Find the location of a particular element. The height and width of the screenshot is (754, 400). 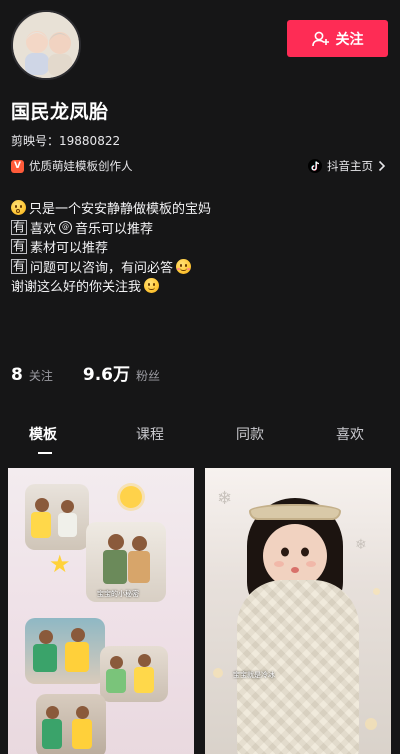

bio-line-5: 谢谢这么好的你关注我 is located at coordinates (196, 286).